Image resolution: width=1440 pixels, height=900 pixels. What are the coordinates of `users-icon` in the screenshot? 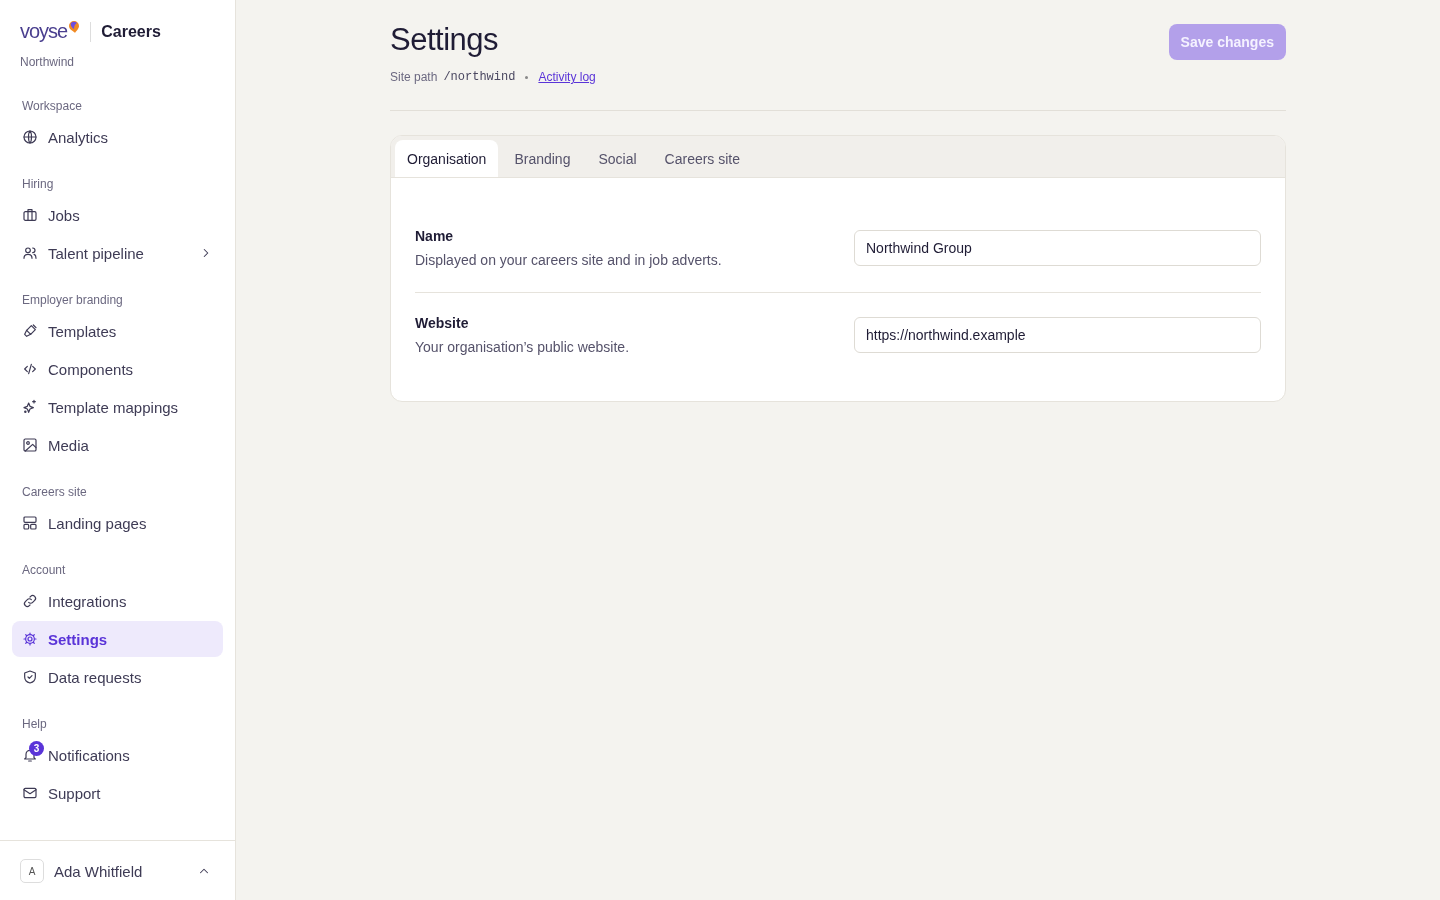 It's located at (30, 253).